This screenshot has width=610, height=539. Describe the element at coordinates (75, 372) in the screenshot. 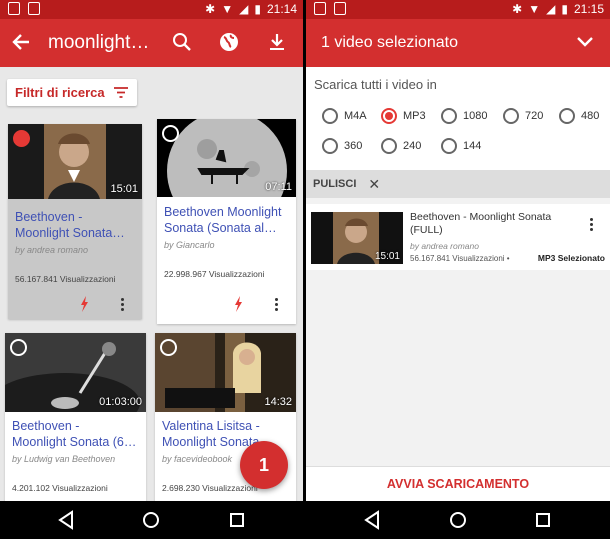

I see `video-thumbnail: 01:03:00` at that location.